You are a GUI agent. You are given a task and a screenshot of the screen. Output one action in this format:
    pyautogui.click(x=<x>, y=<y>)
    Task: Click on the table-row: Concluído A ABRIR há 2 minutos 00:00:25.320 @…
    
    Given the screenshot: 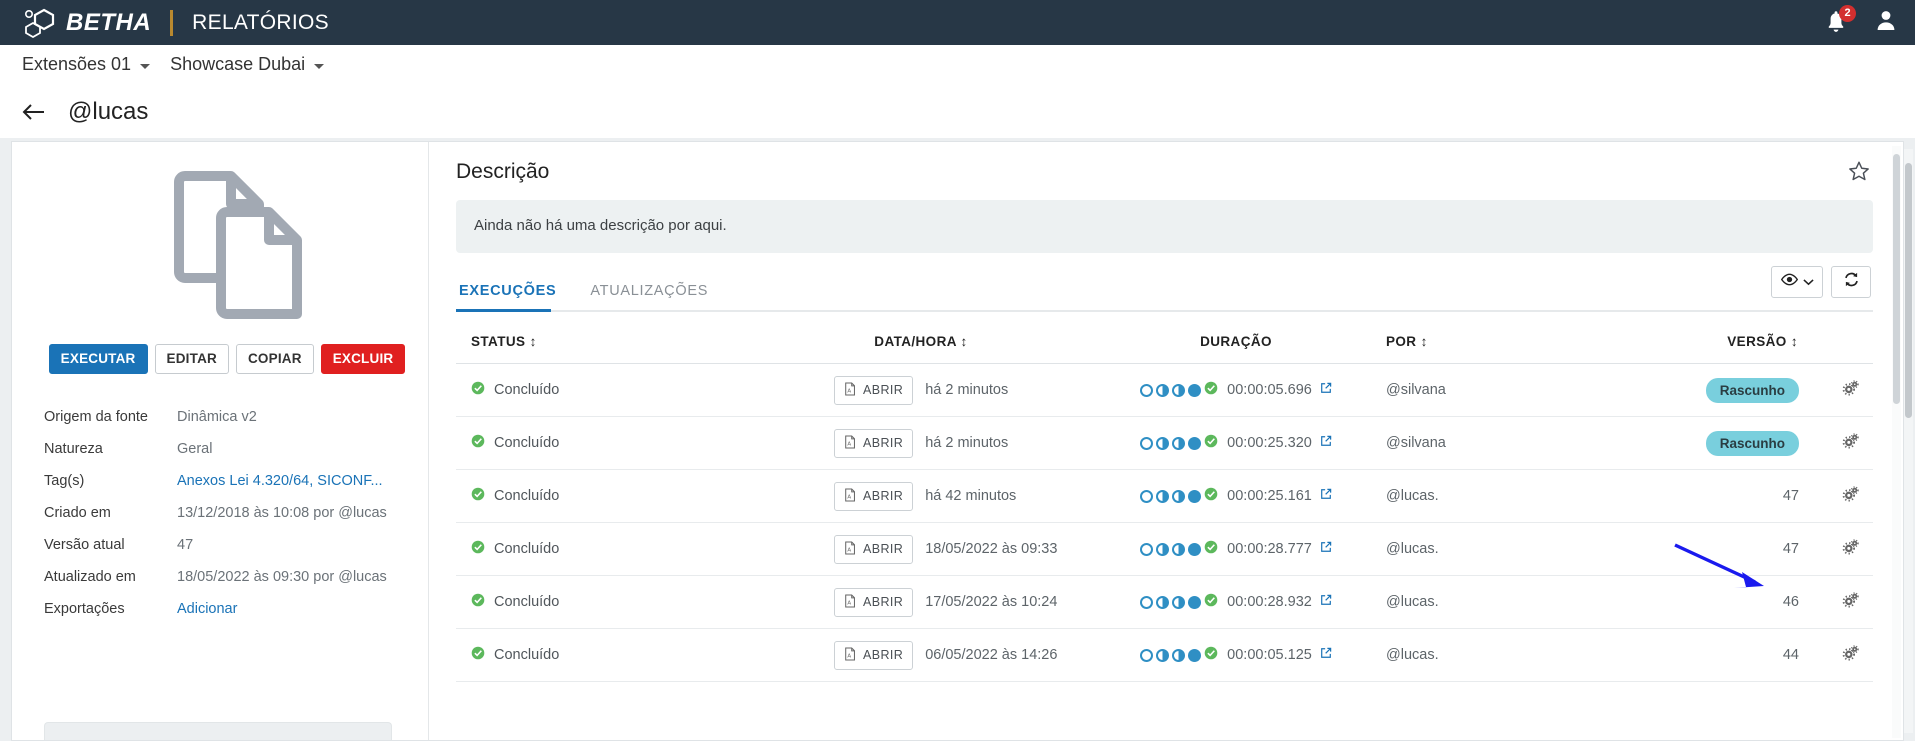 What is the action you would take?
    pyautogui.click(x=1164, y=443)
    